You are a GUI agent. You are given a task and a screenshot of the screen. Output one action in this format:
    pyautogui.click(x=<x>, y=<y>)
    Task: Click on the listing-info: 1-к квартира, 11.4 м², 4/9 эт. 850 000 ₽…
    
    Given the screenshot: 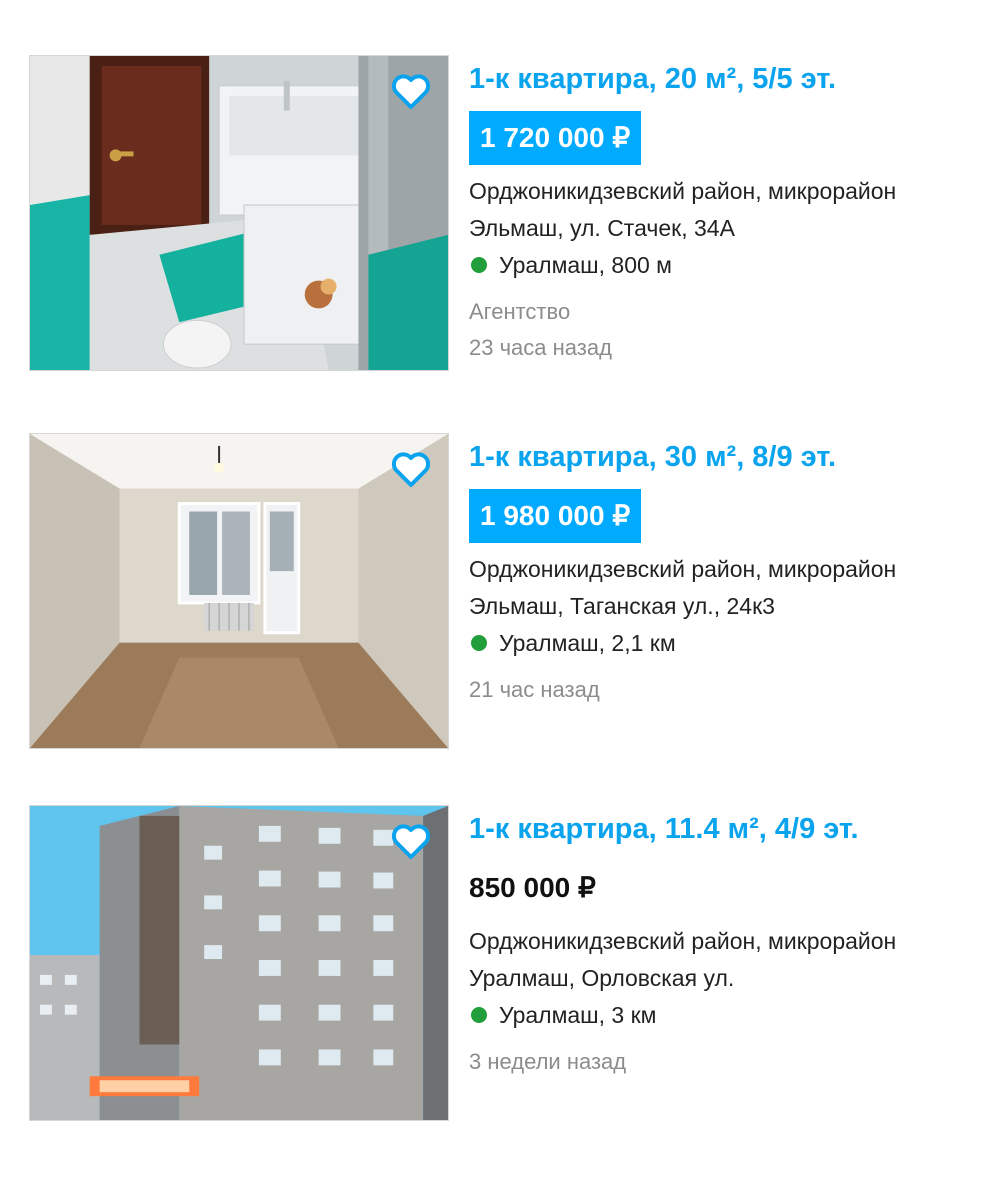 What is the action you would take?
    pyautogui.click(x=724, y=941)
    